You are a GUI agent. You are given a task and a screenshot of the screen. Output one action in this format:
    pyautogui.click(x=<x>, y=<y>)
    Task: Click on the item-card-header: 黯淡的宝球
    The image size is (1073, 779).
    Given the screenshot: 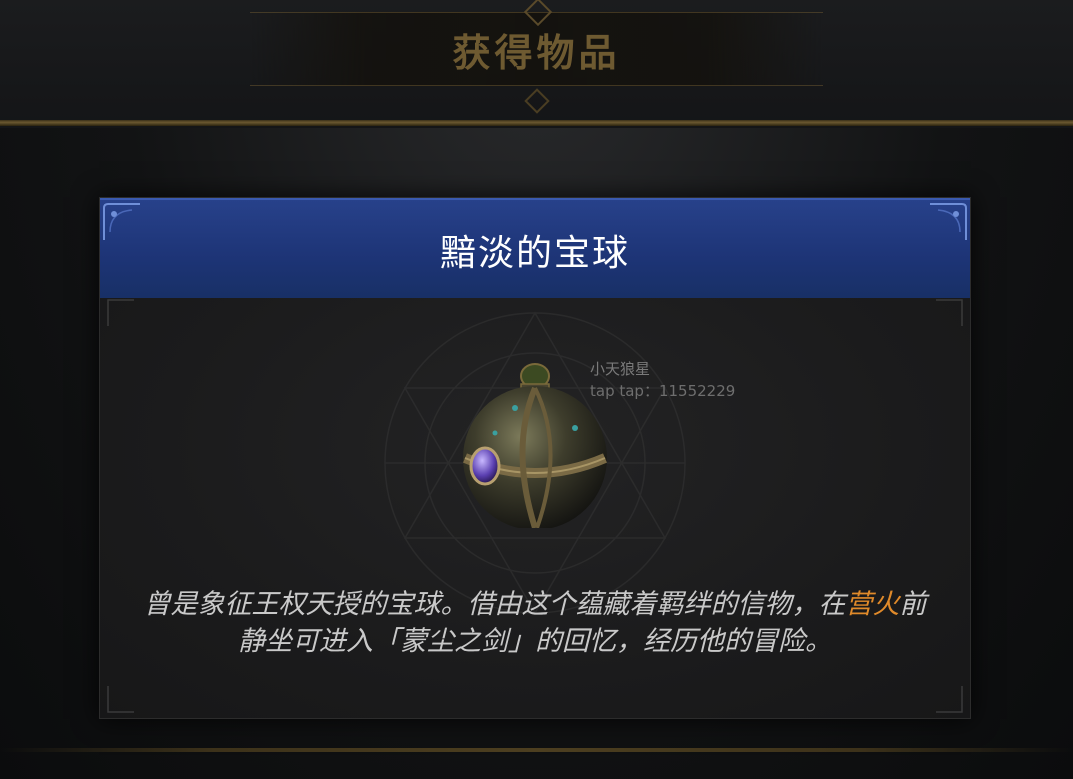 What is the action you would take?
    pyautogui.click(x=535, y=249)
    